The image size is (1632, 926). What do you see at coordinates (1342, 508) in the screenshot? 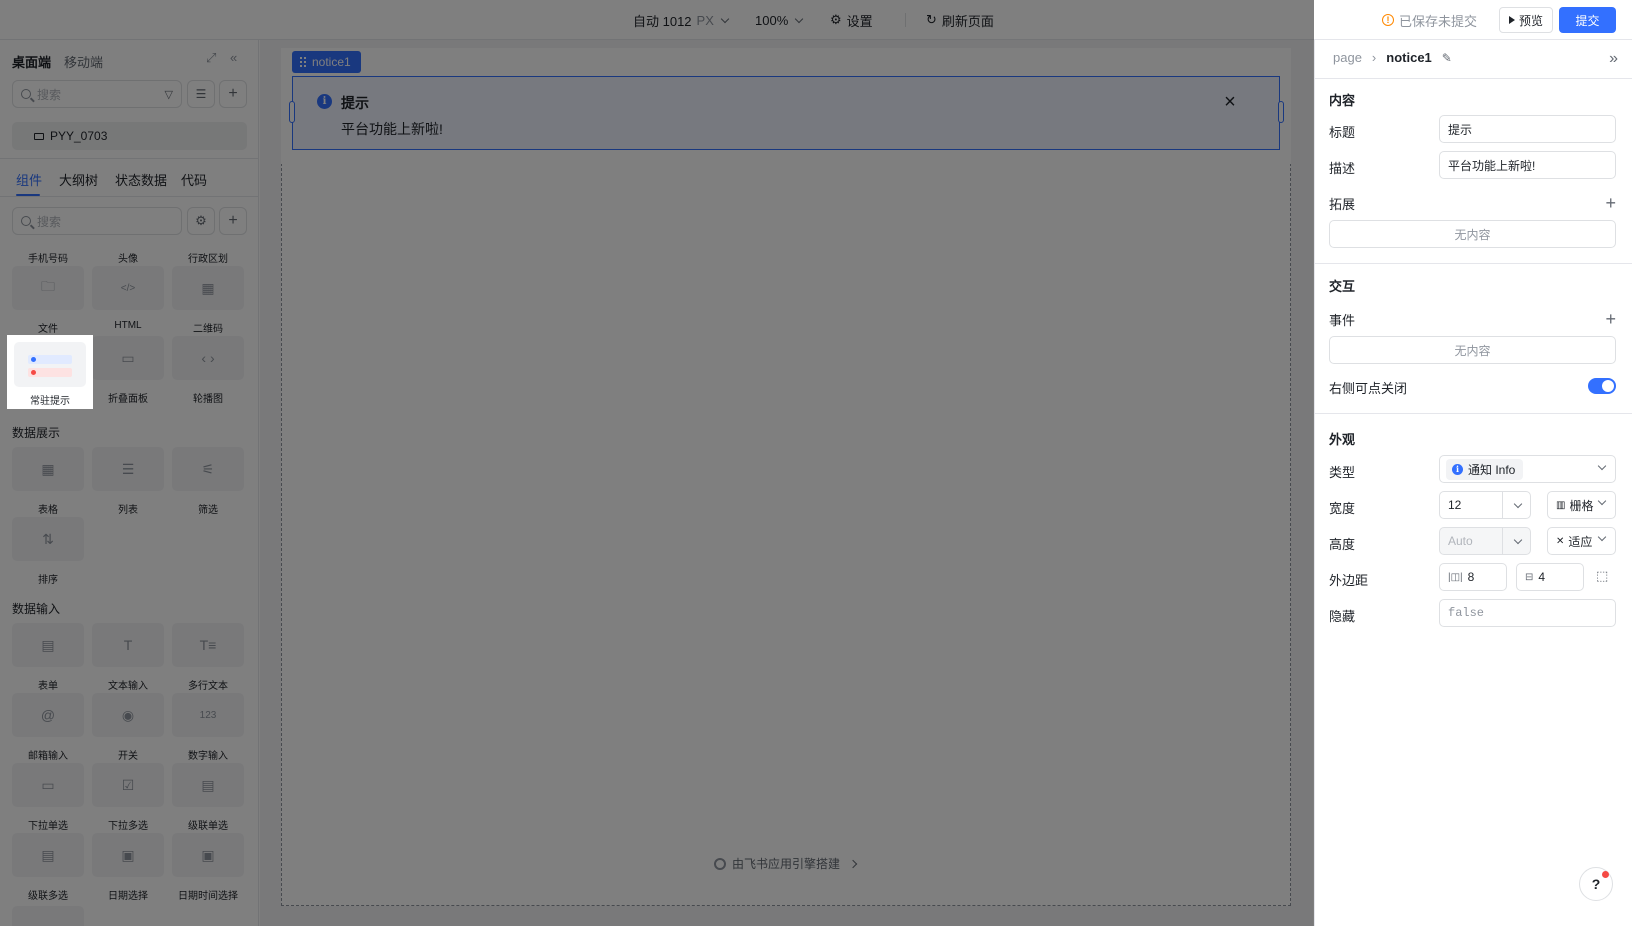
I see `width-label: 宽度` at bounding box center [1342, 508].